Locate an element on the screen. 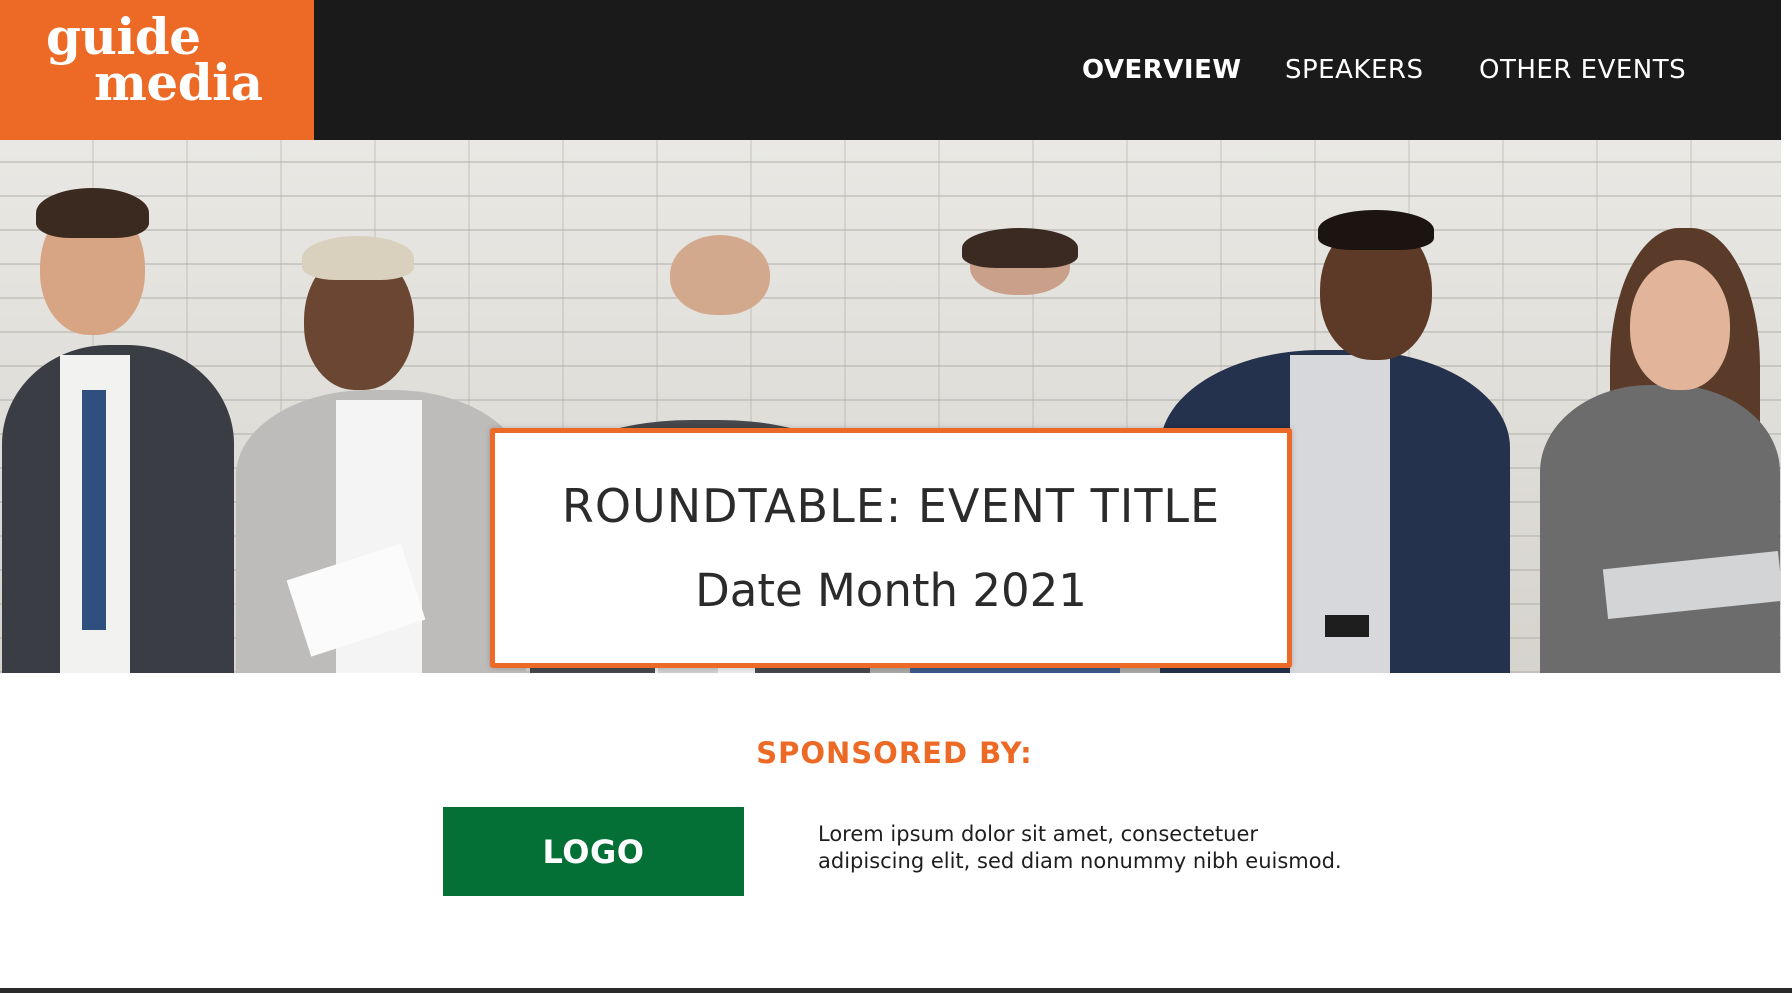  sponsor-logo-label: LOGO is located at coordinates (593, 851).